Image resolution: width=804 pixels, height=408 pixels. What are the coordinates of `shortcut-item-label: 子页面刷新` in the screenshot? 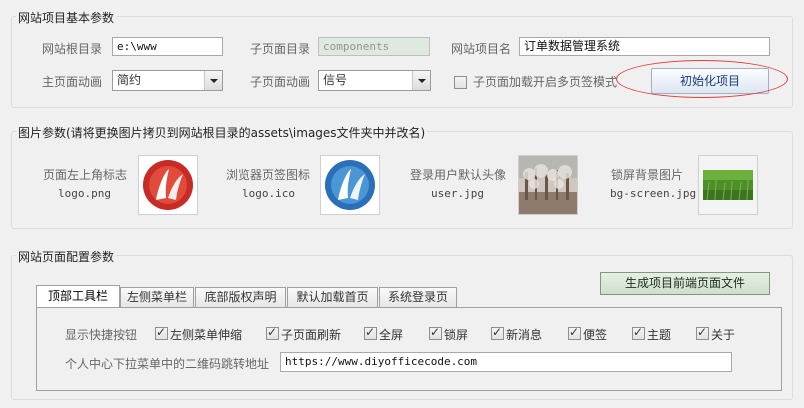 It's located at (311, 335).